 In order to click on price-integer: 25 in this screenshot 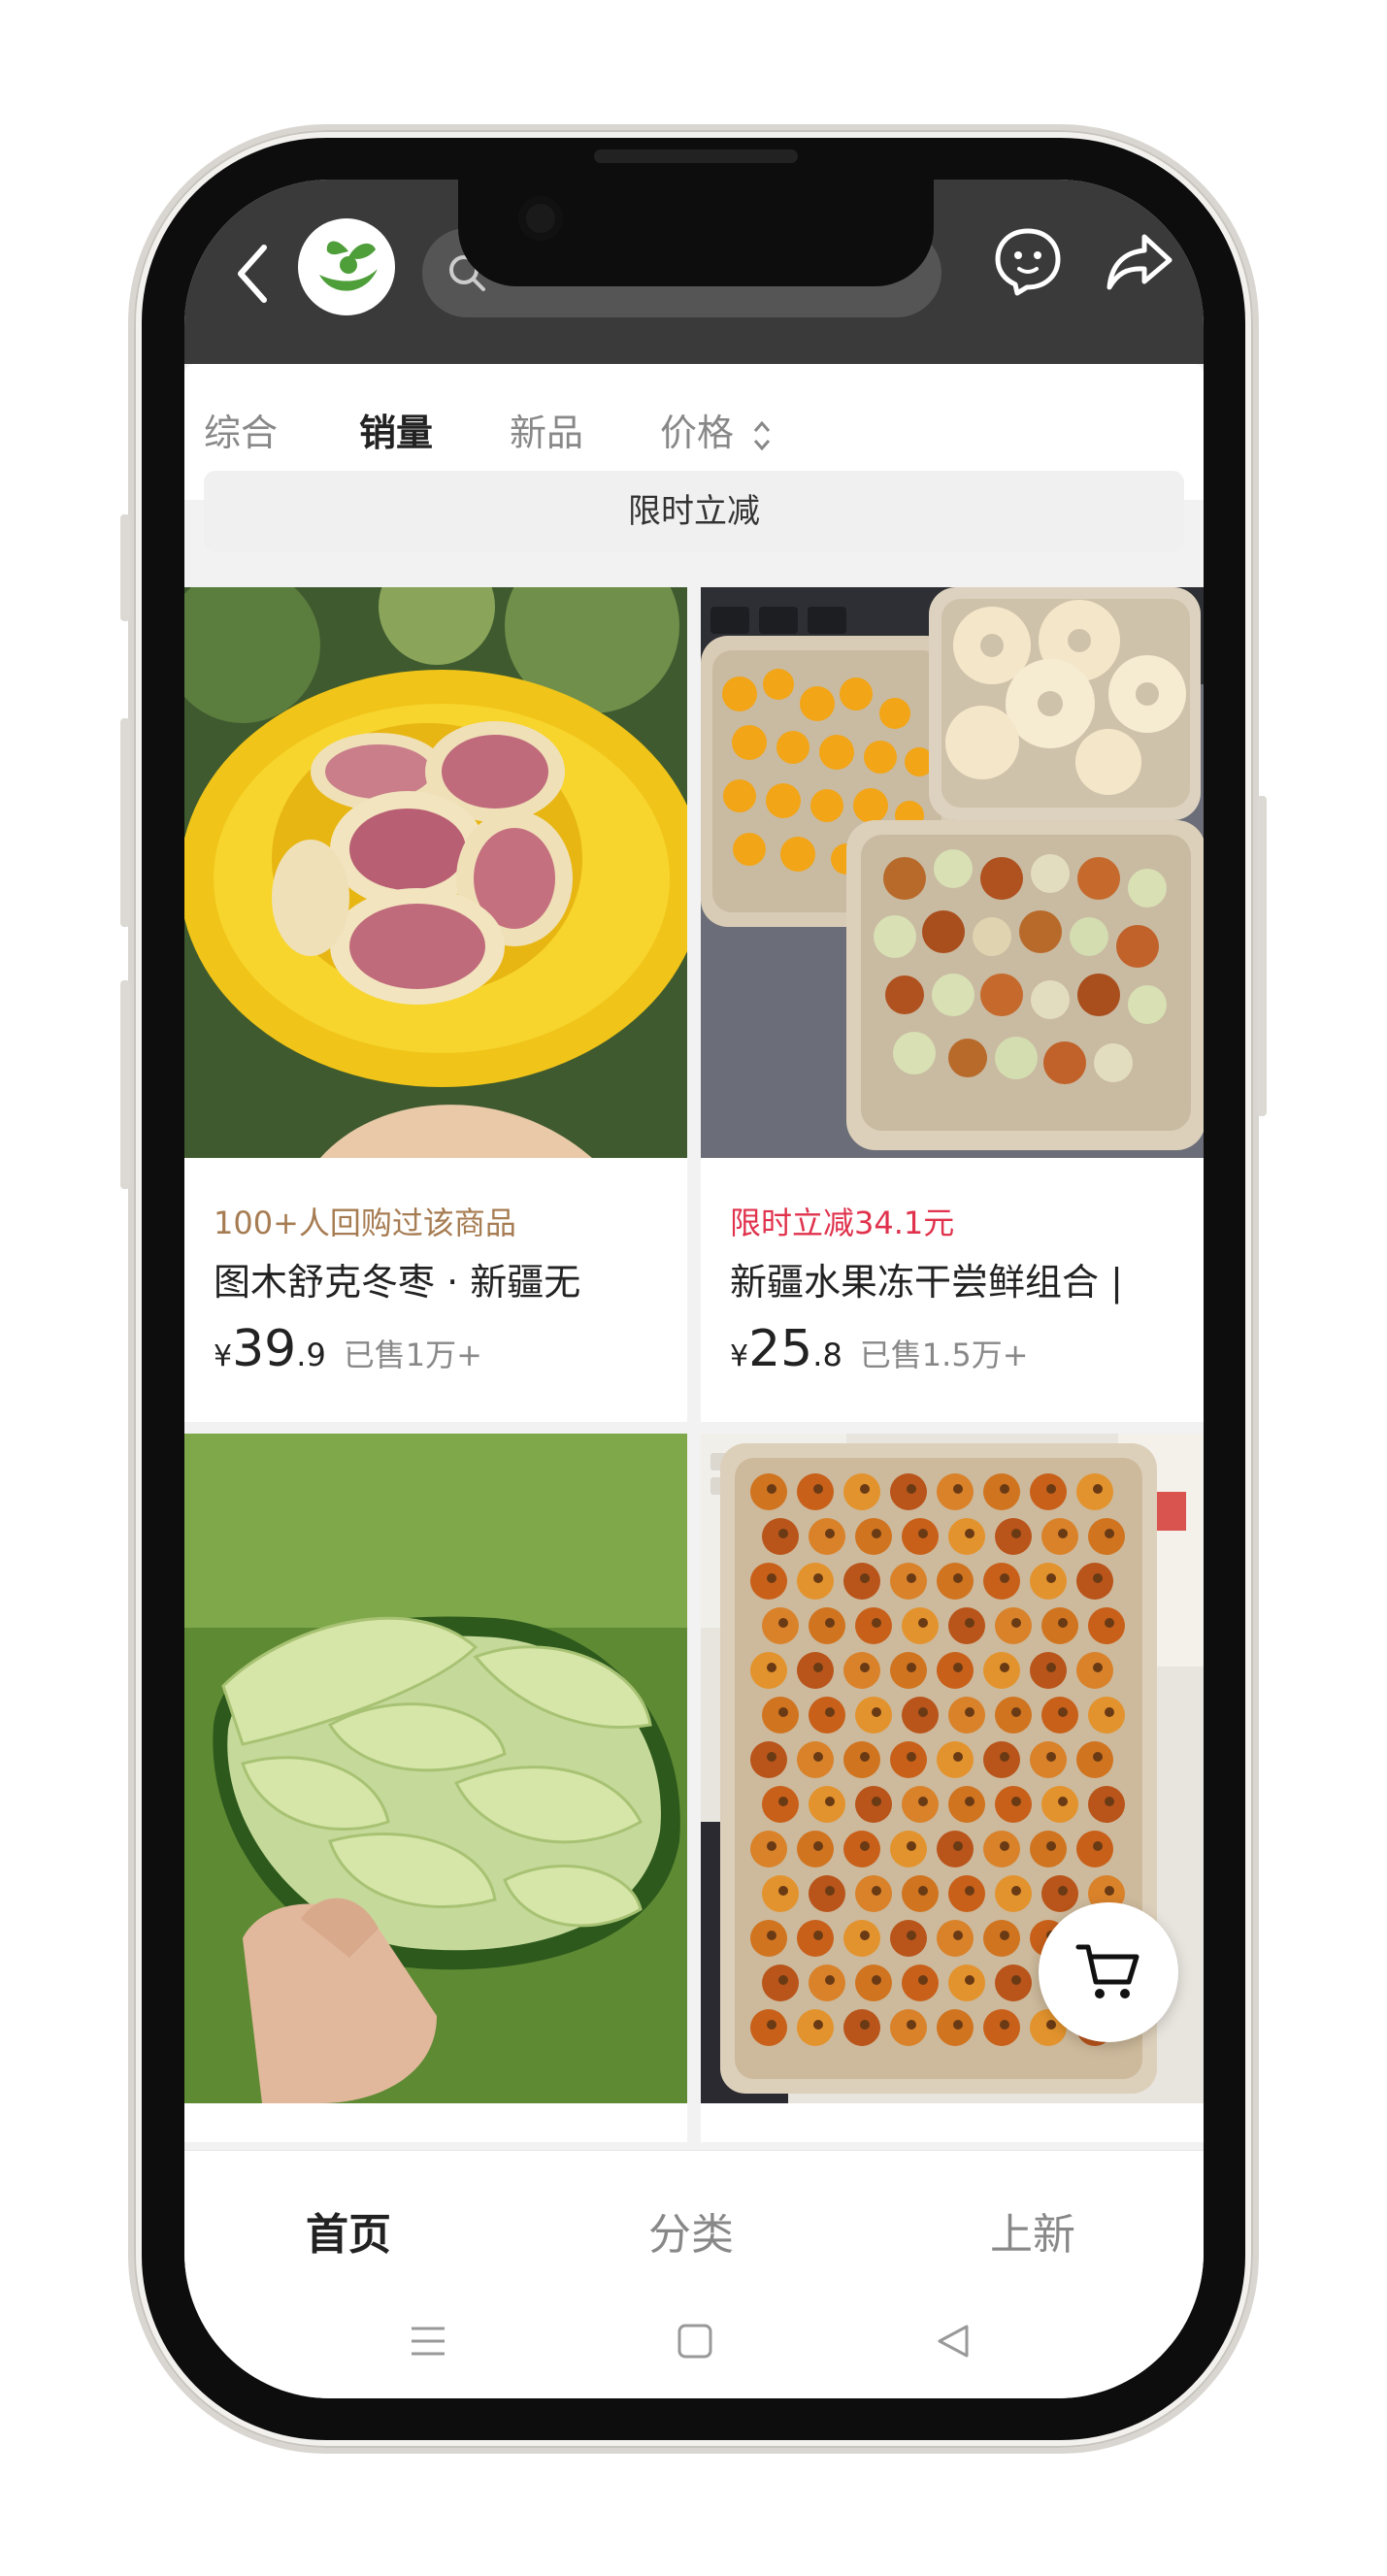, I will do `click(781, 1349)`.